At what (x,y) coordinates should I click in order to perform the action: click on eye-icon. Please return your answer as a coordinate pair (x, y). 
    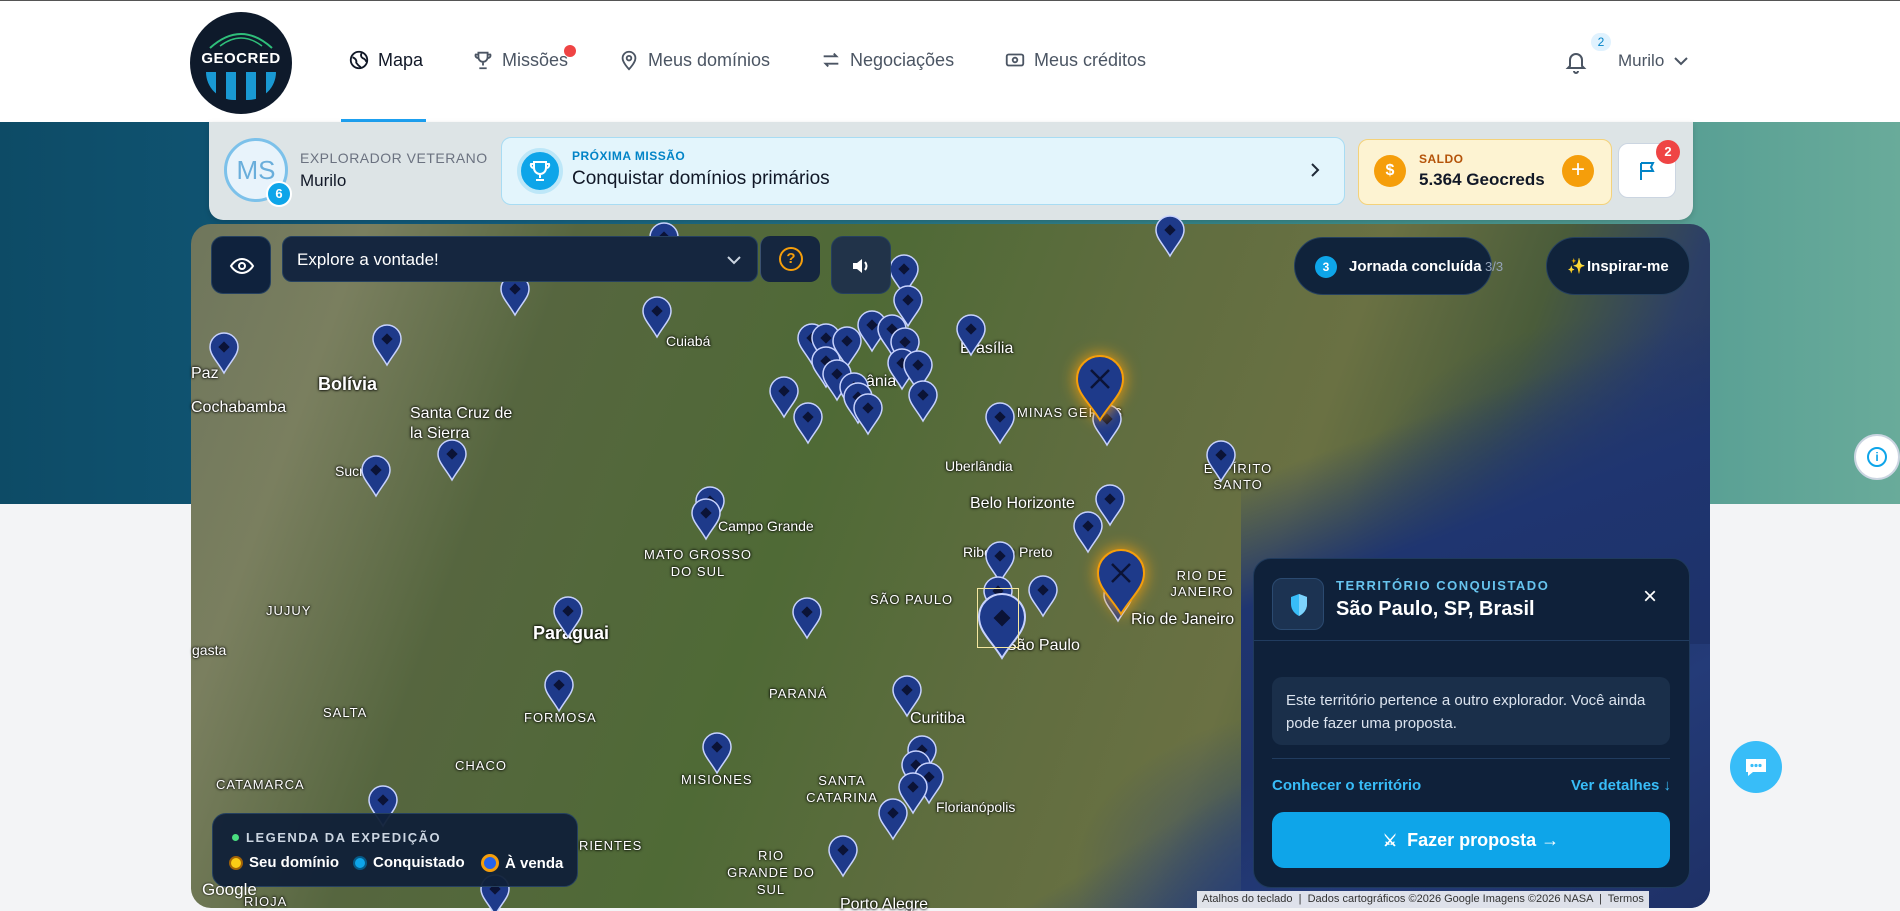
    Looking at the image, I should click on (242, 266).